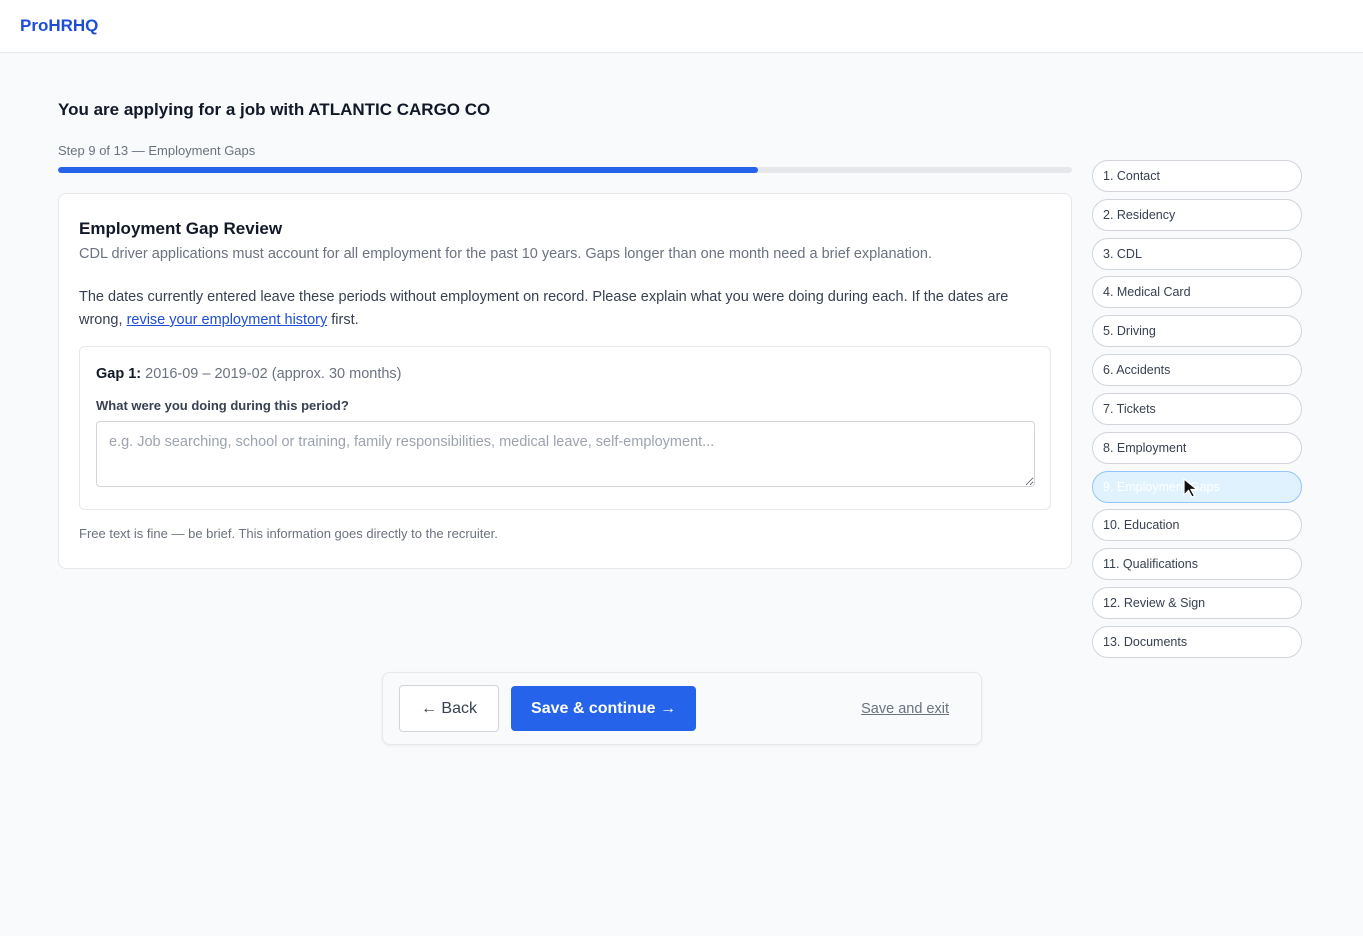  Describe the element at coordinates (343, 320) in the screenshot. I see `instructions-text-end: first.` at that location.